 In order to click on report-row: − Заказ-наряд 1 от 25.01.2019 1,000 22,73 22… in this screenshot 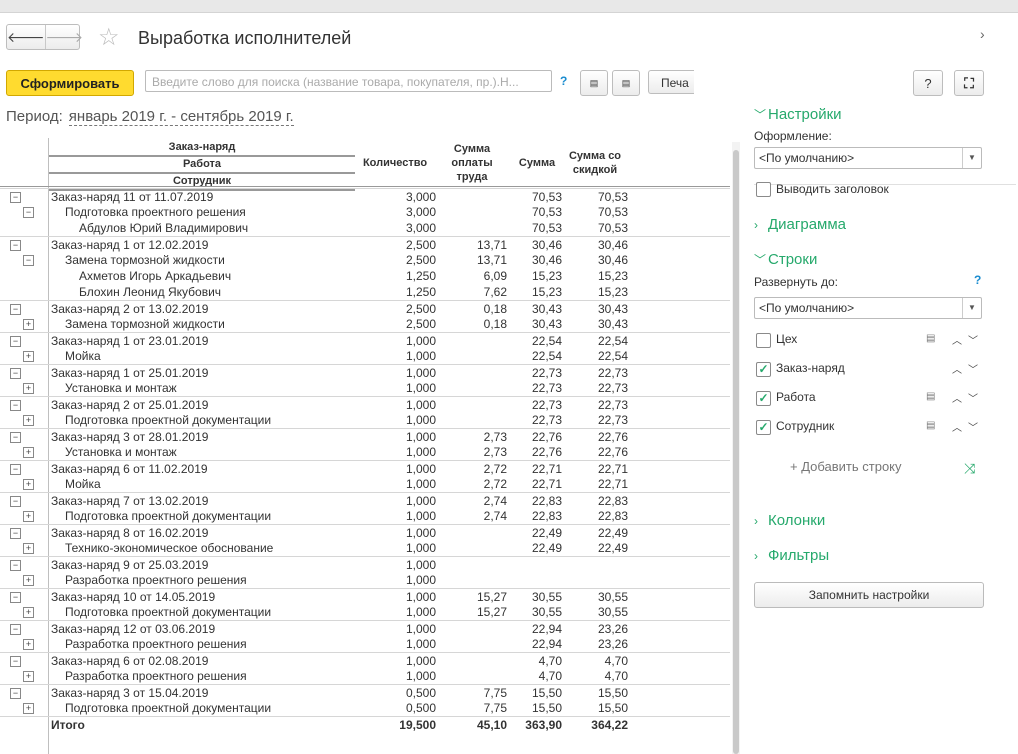, I will do `click(365, 372)`.